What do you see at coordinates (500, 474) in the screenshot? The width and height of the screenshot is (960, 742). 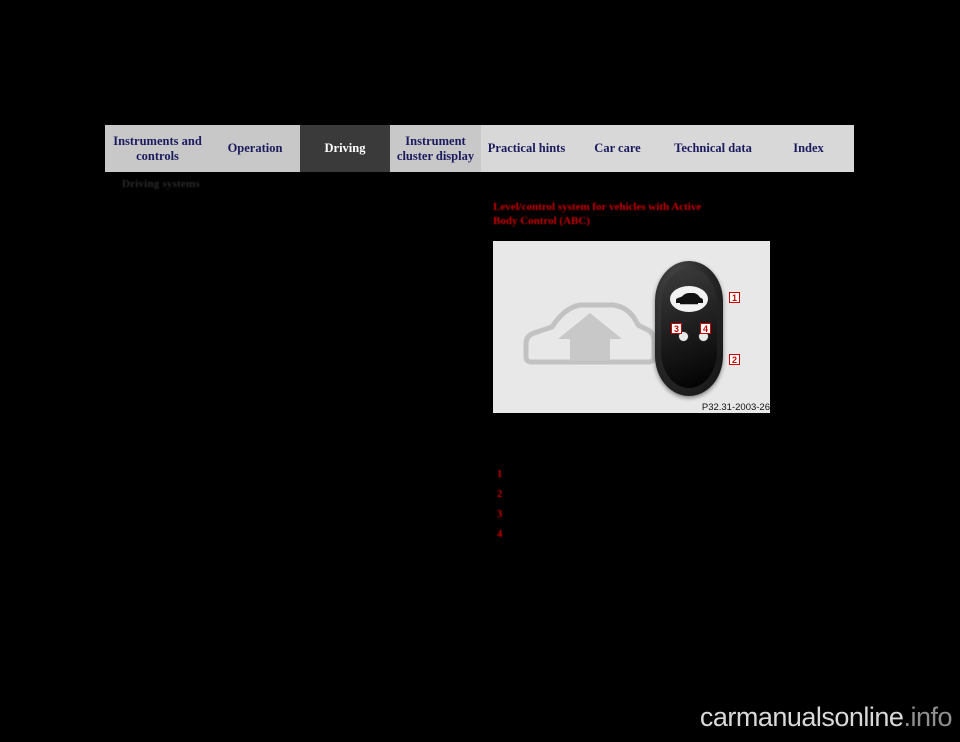 I see `legend-item-1: 1` at bounding box center [500, 474].